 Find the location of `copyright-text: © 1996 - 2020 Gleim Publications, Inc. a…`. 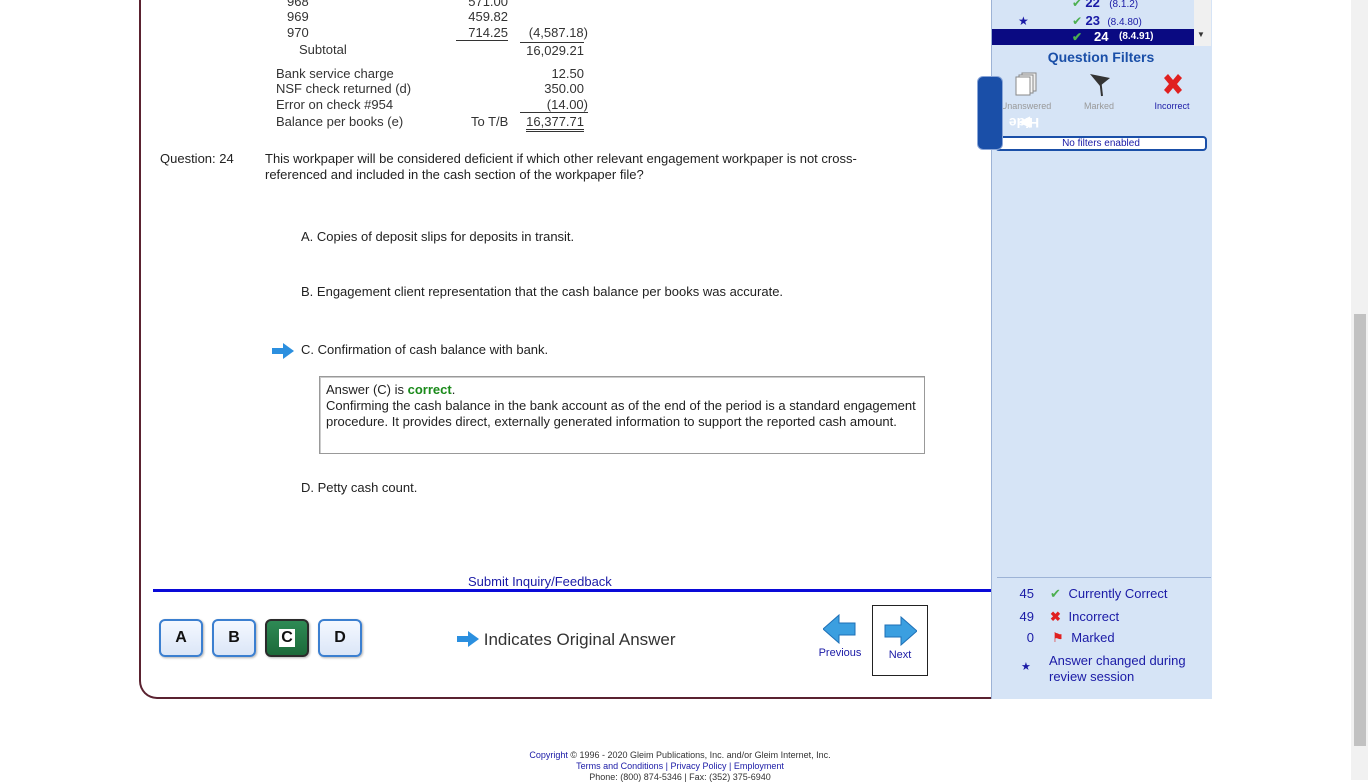

copyright-text: © 1996 - 2020 Gleim Publications, Inc. a… is located at coordinates (699, 755).